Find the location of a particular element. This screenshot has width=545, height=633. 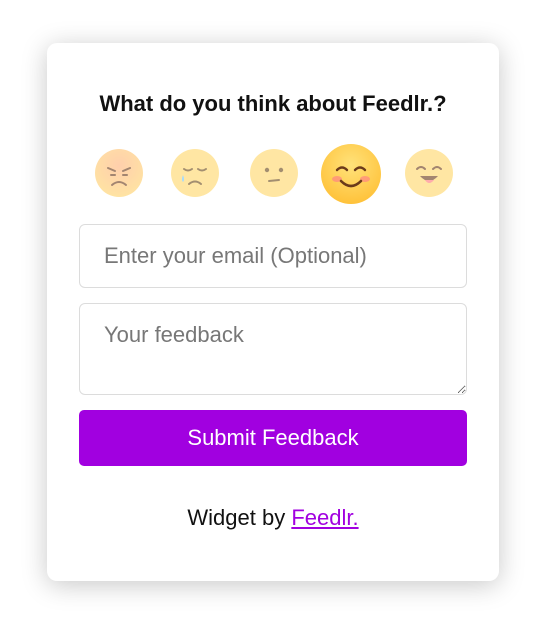

email-input is located at coordinates (273, 256).